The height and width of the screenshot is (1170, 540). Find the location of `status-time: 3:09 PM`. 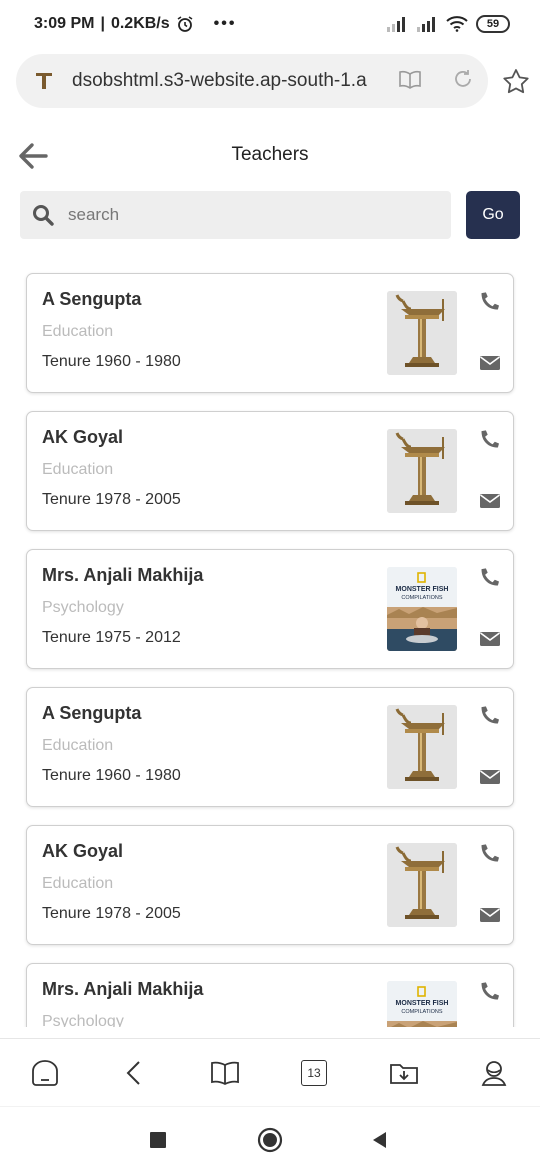

status-time: 3:09 PM is located at coordinates (64, 23).